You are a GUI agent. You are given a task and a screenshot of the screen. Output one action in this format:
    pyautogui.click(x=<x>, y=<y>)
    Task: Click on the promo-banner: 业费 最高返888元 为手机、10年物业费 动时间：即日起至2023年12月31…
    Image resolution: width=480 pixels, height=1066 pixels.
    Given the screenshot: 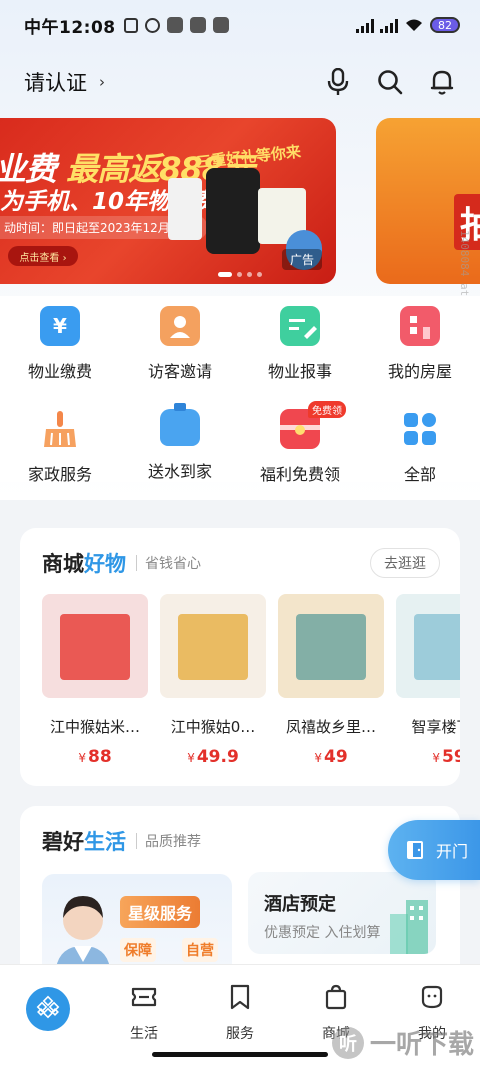 What is the action you would take?
    pyautogui.click(x=168, y=201)
    